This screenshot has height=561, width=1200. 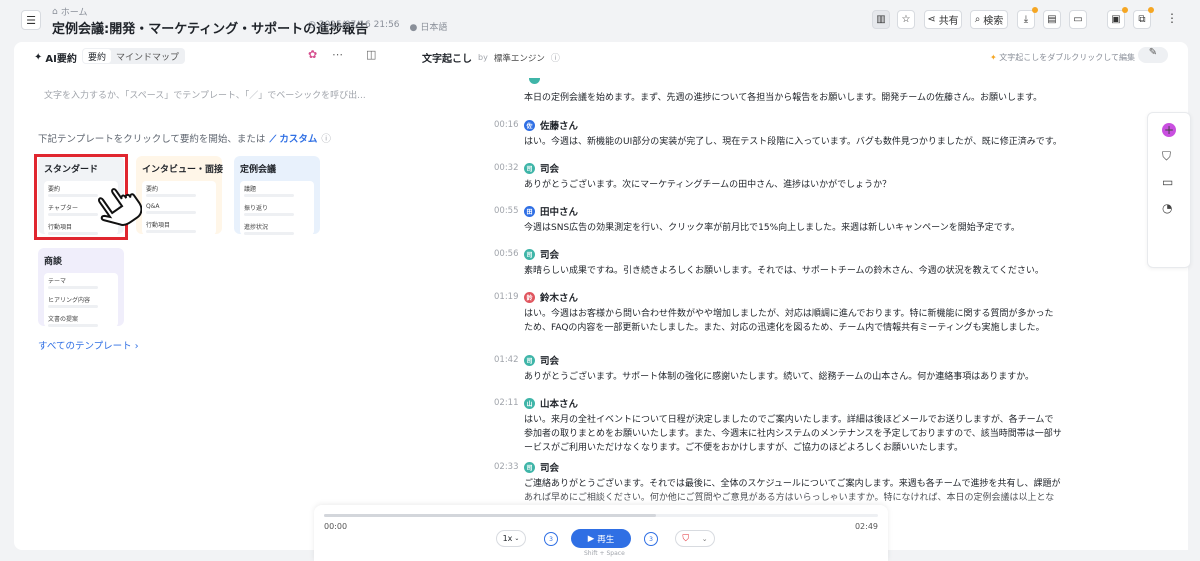 I want to click on summary-view-switch: 要約 マインドマップ, so click(x=134, y=56).